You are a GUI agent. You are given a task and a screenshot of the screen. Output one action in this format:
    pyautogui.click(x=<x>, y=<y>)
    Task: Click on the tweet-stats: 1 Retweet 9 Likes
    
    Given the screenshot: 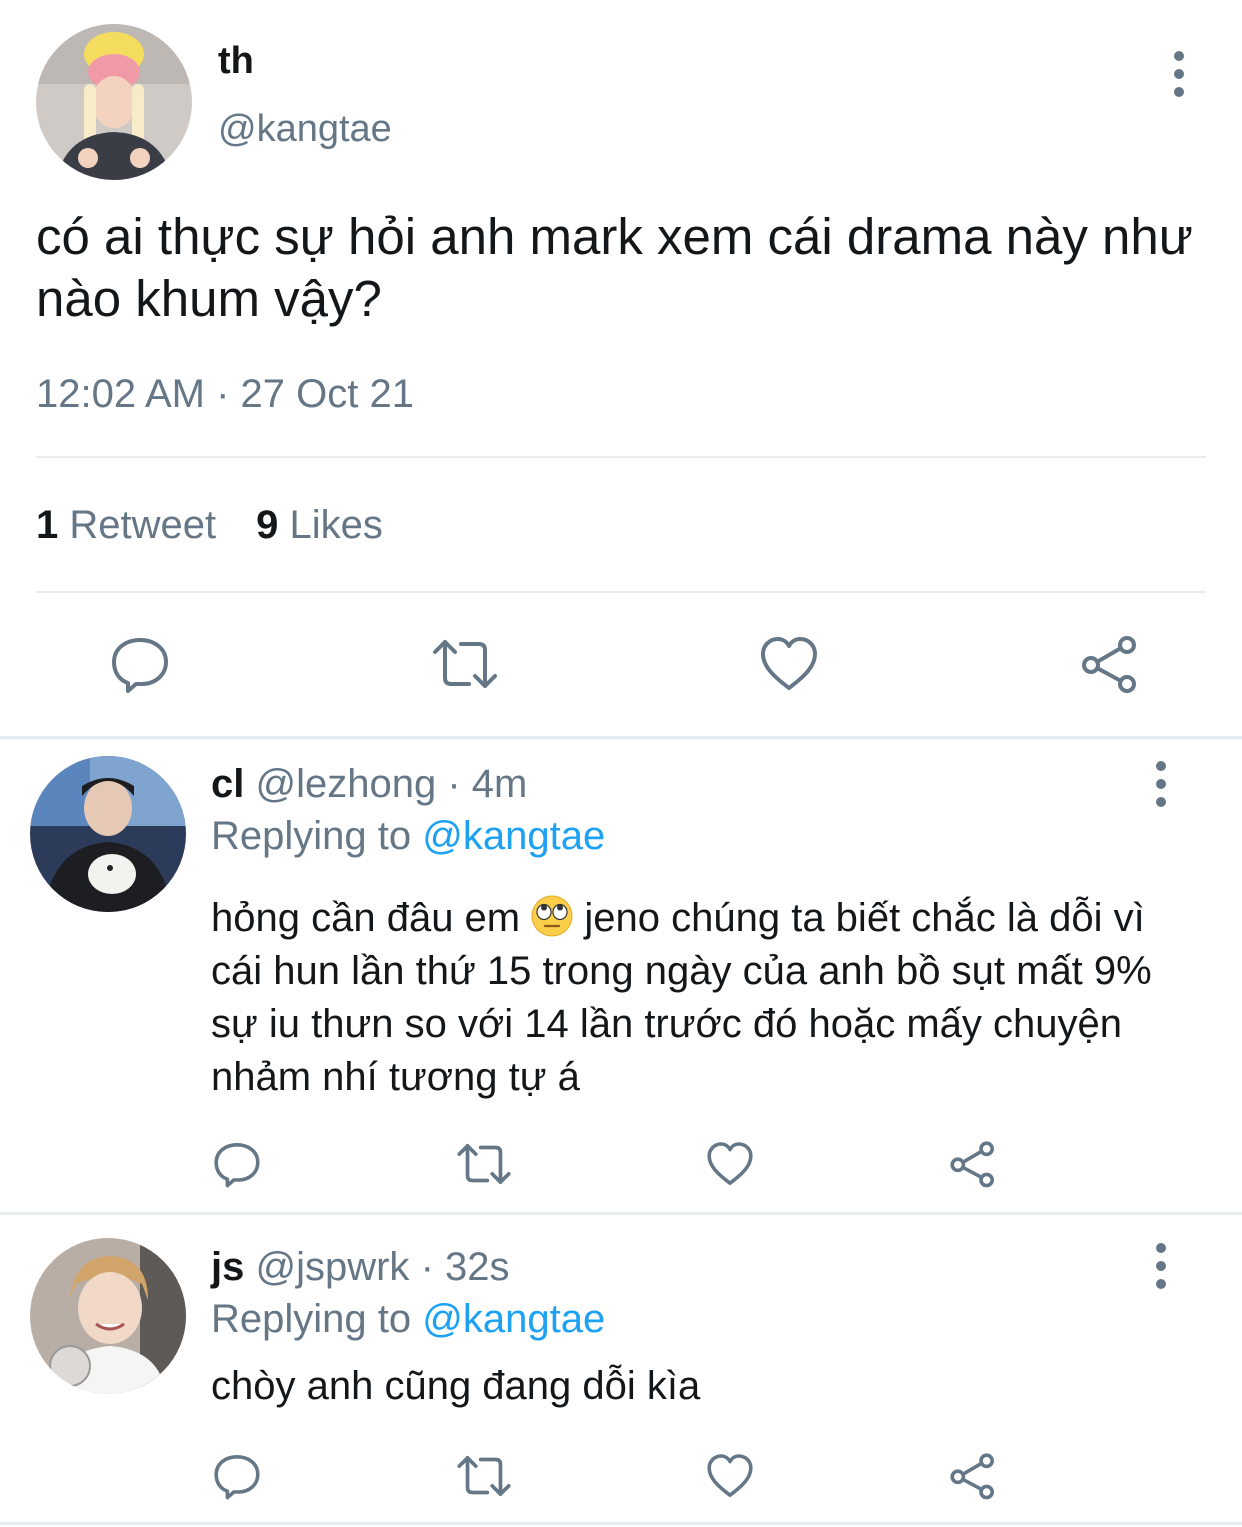 What is the action you would take?
    pyautogui.click(x=209, y=525)
    